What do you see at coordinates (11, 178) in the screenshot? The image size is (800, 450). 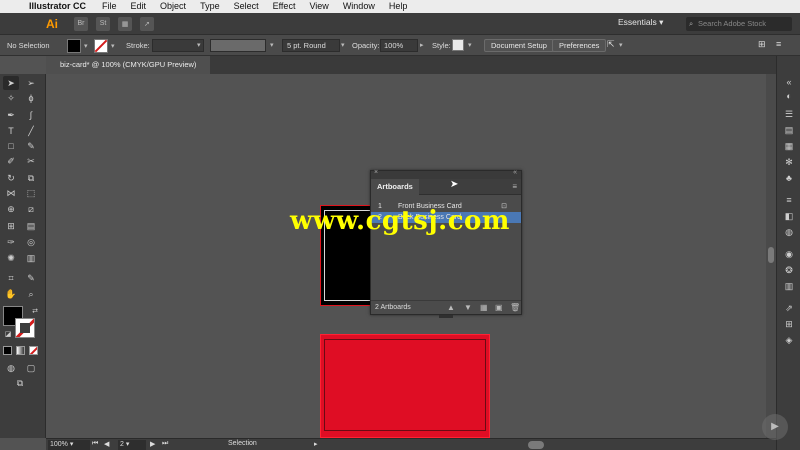 I see `rotate-tool-icon: ↻` at bounding box center [11, 178].